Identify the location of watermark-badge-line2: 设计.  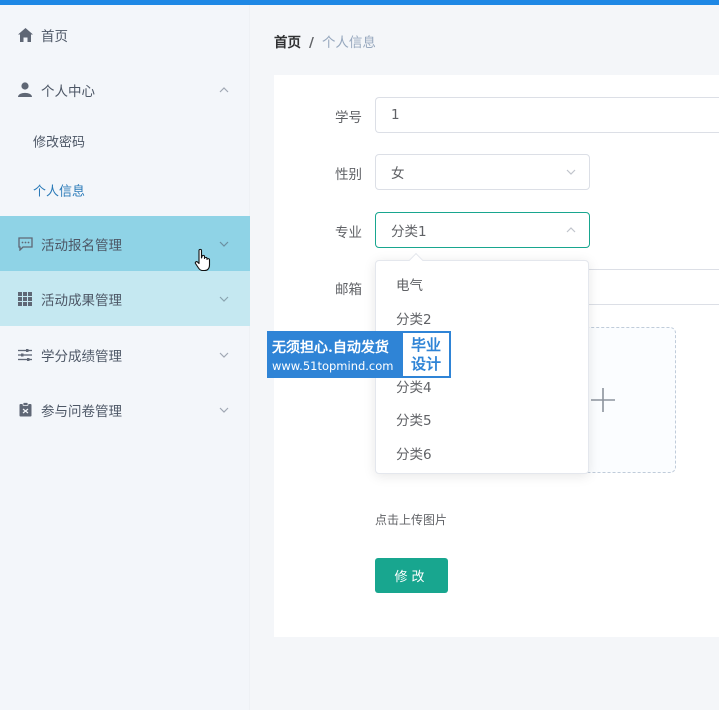
(425, 363).